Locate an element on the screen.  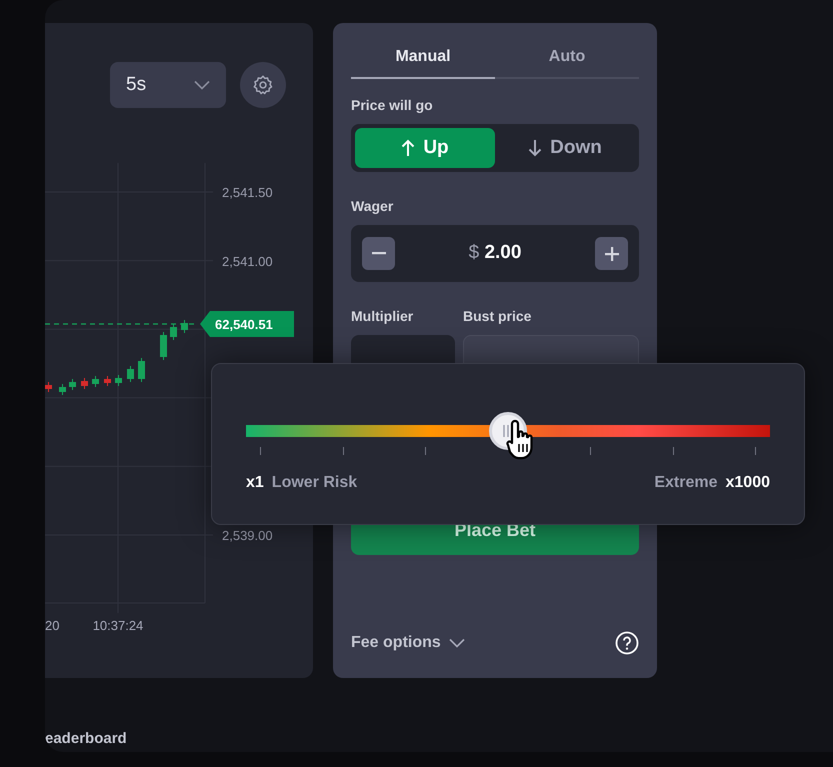
help-icon is located at coordinates (627, 643).